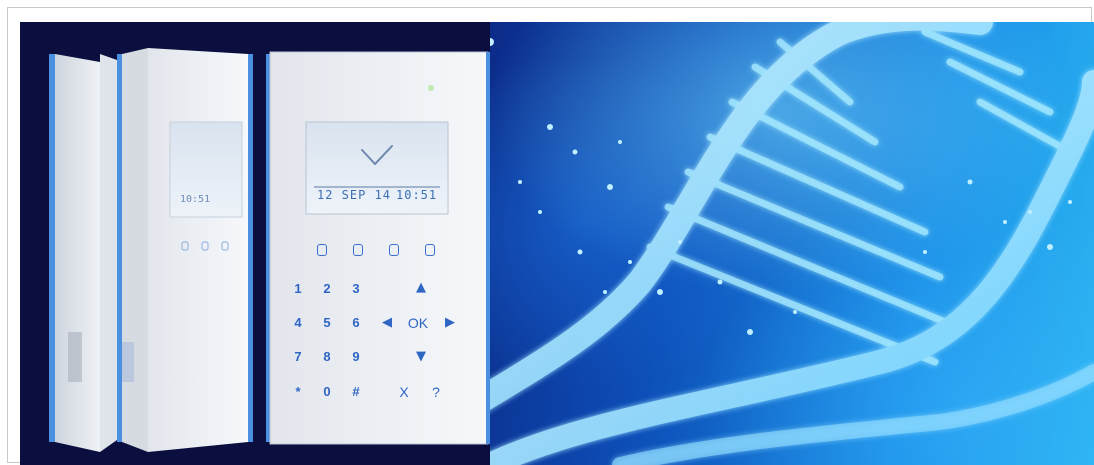  What do you see at coordinates (418, 323) in the screenshot?
I see `ok-key: OK` at bounding box center [418, 323].